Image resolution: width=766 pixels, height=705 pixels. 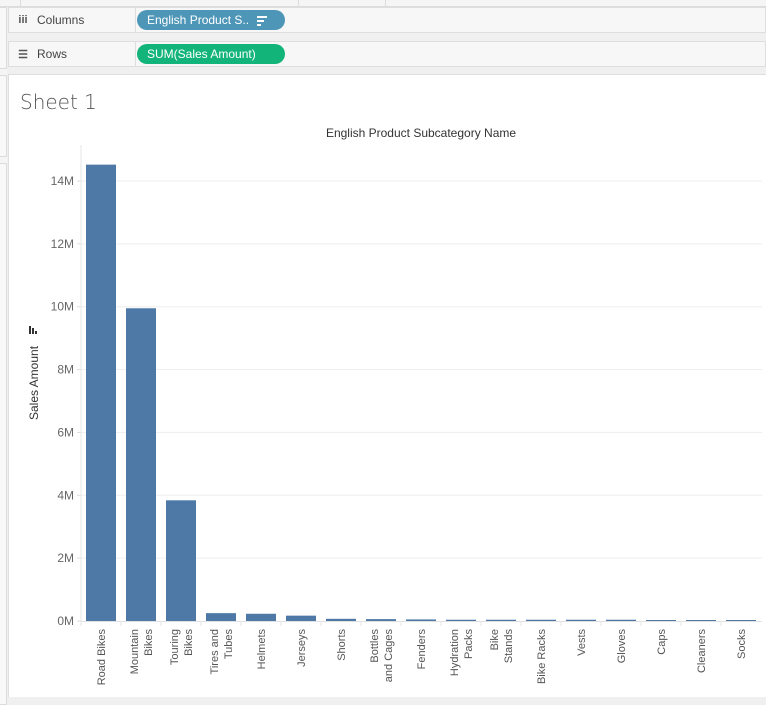 I want to click on x-tick-label: Jerseys, so click(x=302, y=648).